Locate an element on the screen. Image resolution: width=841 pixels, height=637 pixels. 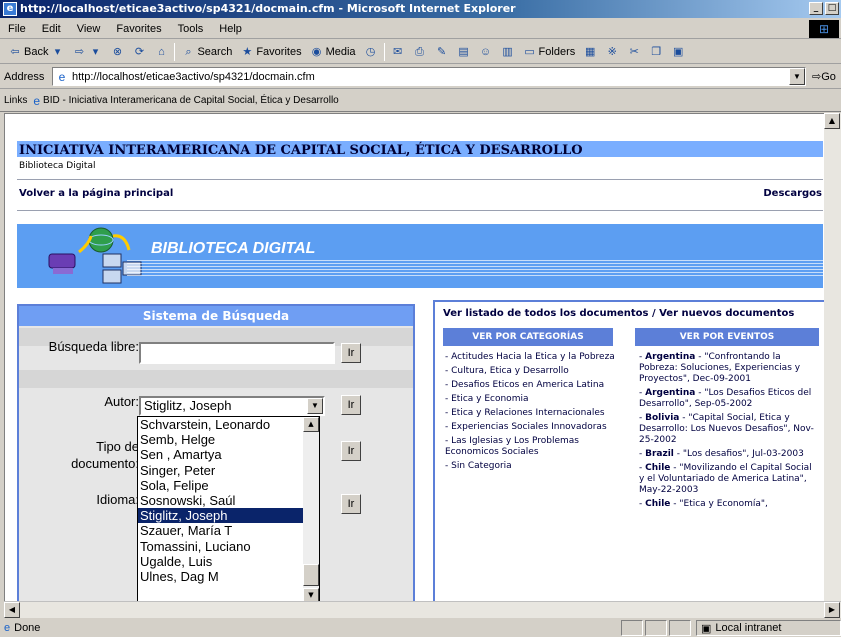
folders-icon: ▭ is located at coordinates (529, 51).